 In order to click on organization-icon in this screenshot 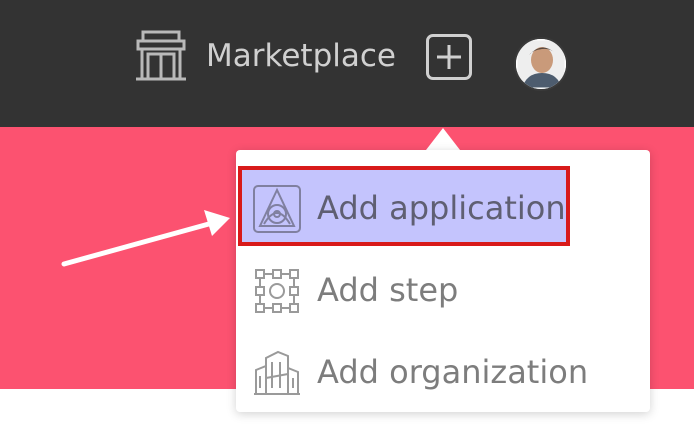, I will do `click(277, 372)`.